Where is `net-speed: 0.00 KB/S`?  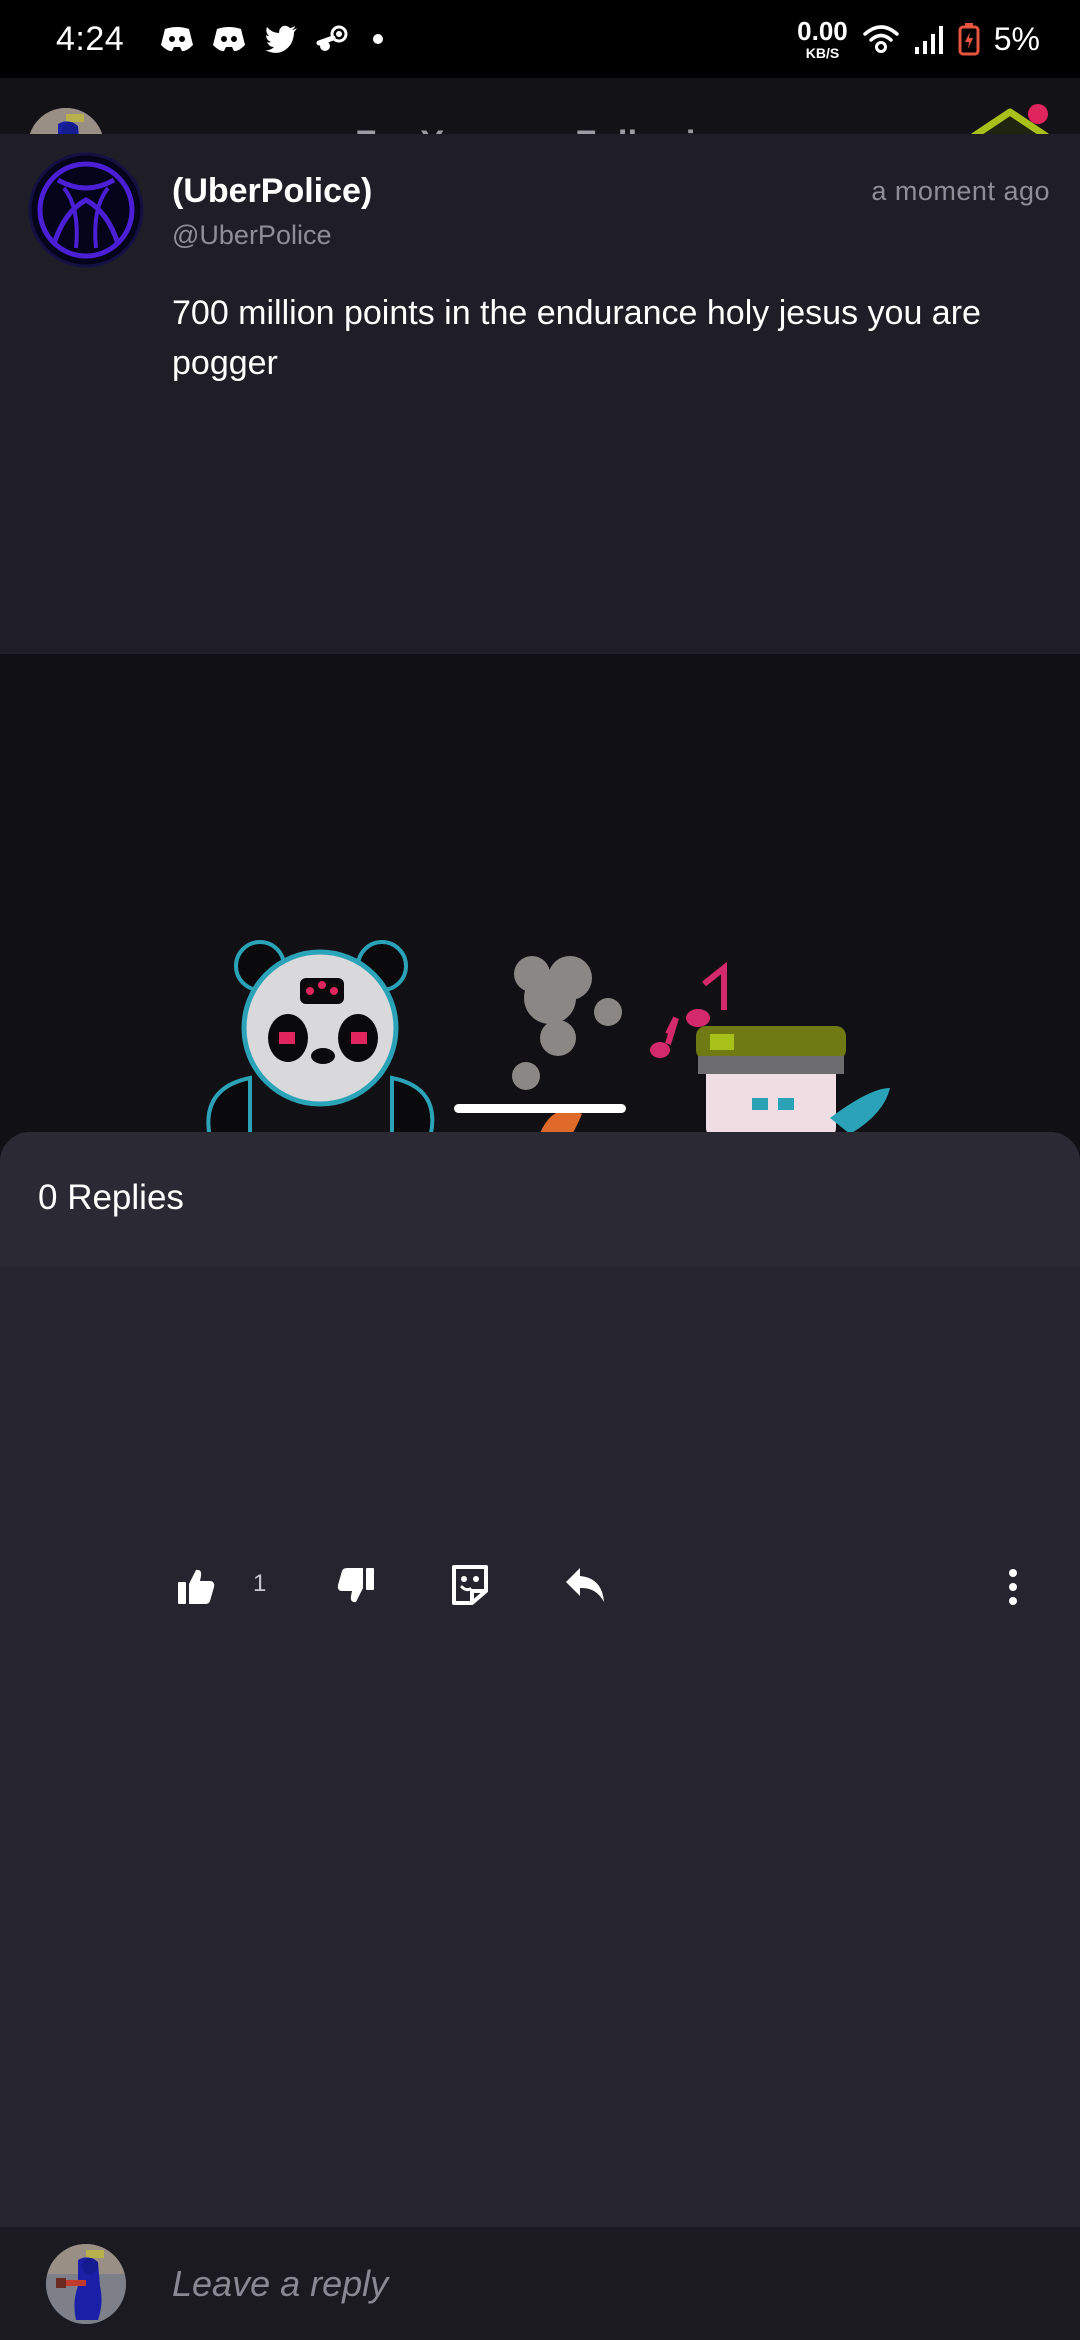 net-speed: 0.00 KB/S is located at coordinates (822, 39).